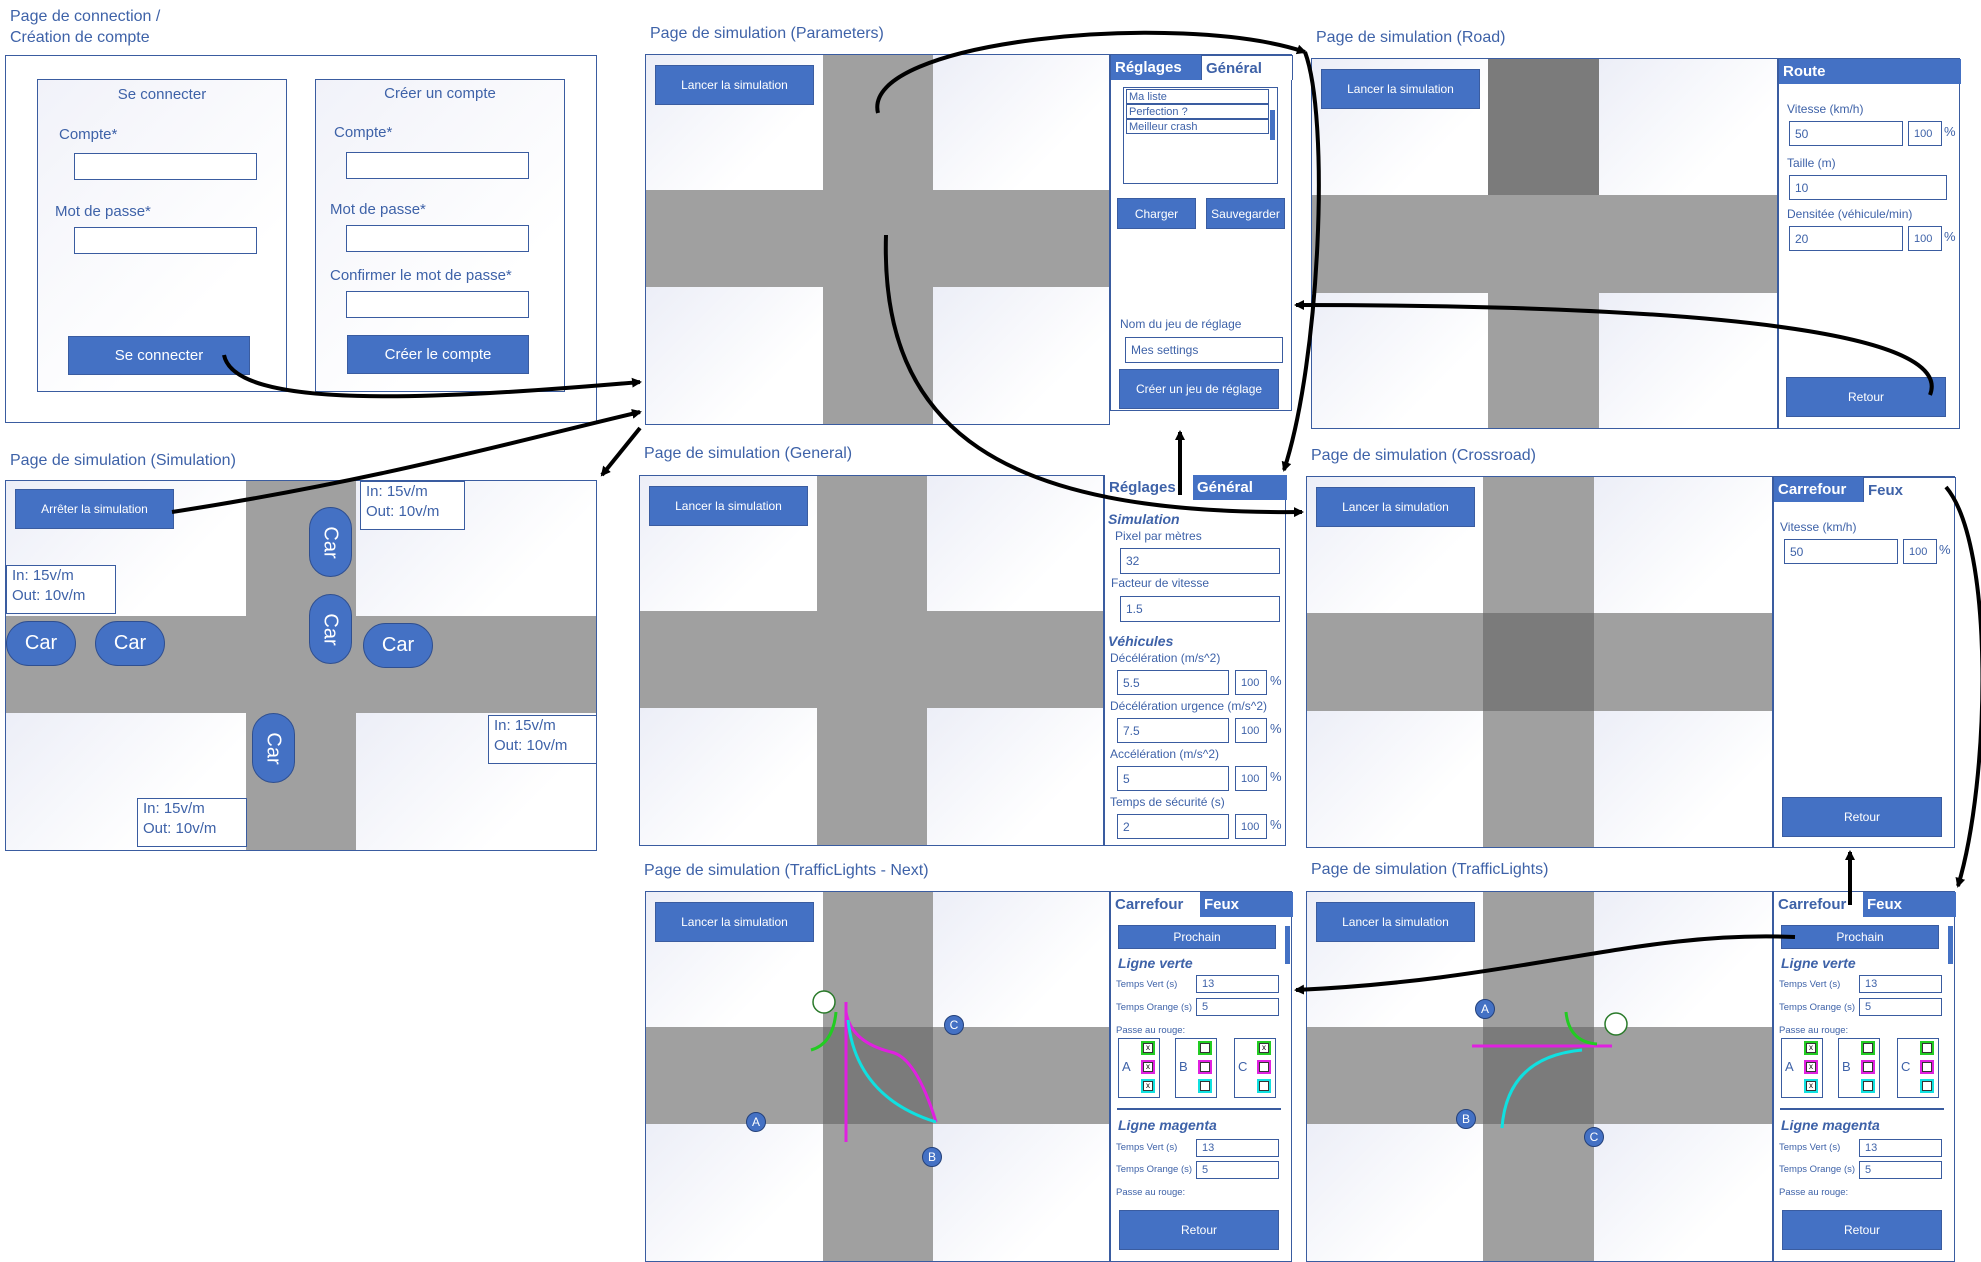 This screenshot has height=1262, width=1981. Describe the element at coordinates (165, 240) in the screenshot. I see `password-field` at that location.